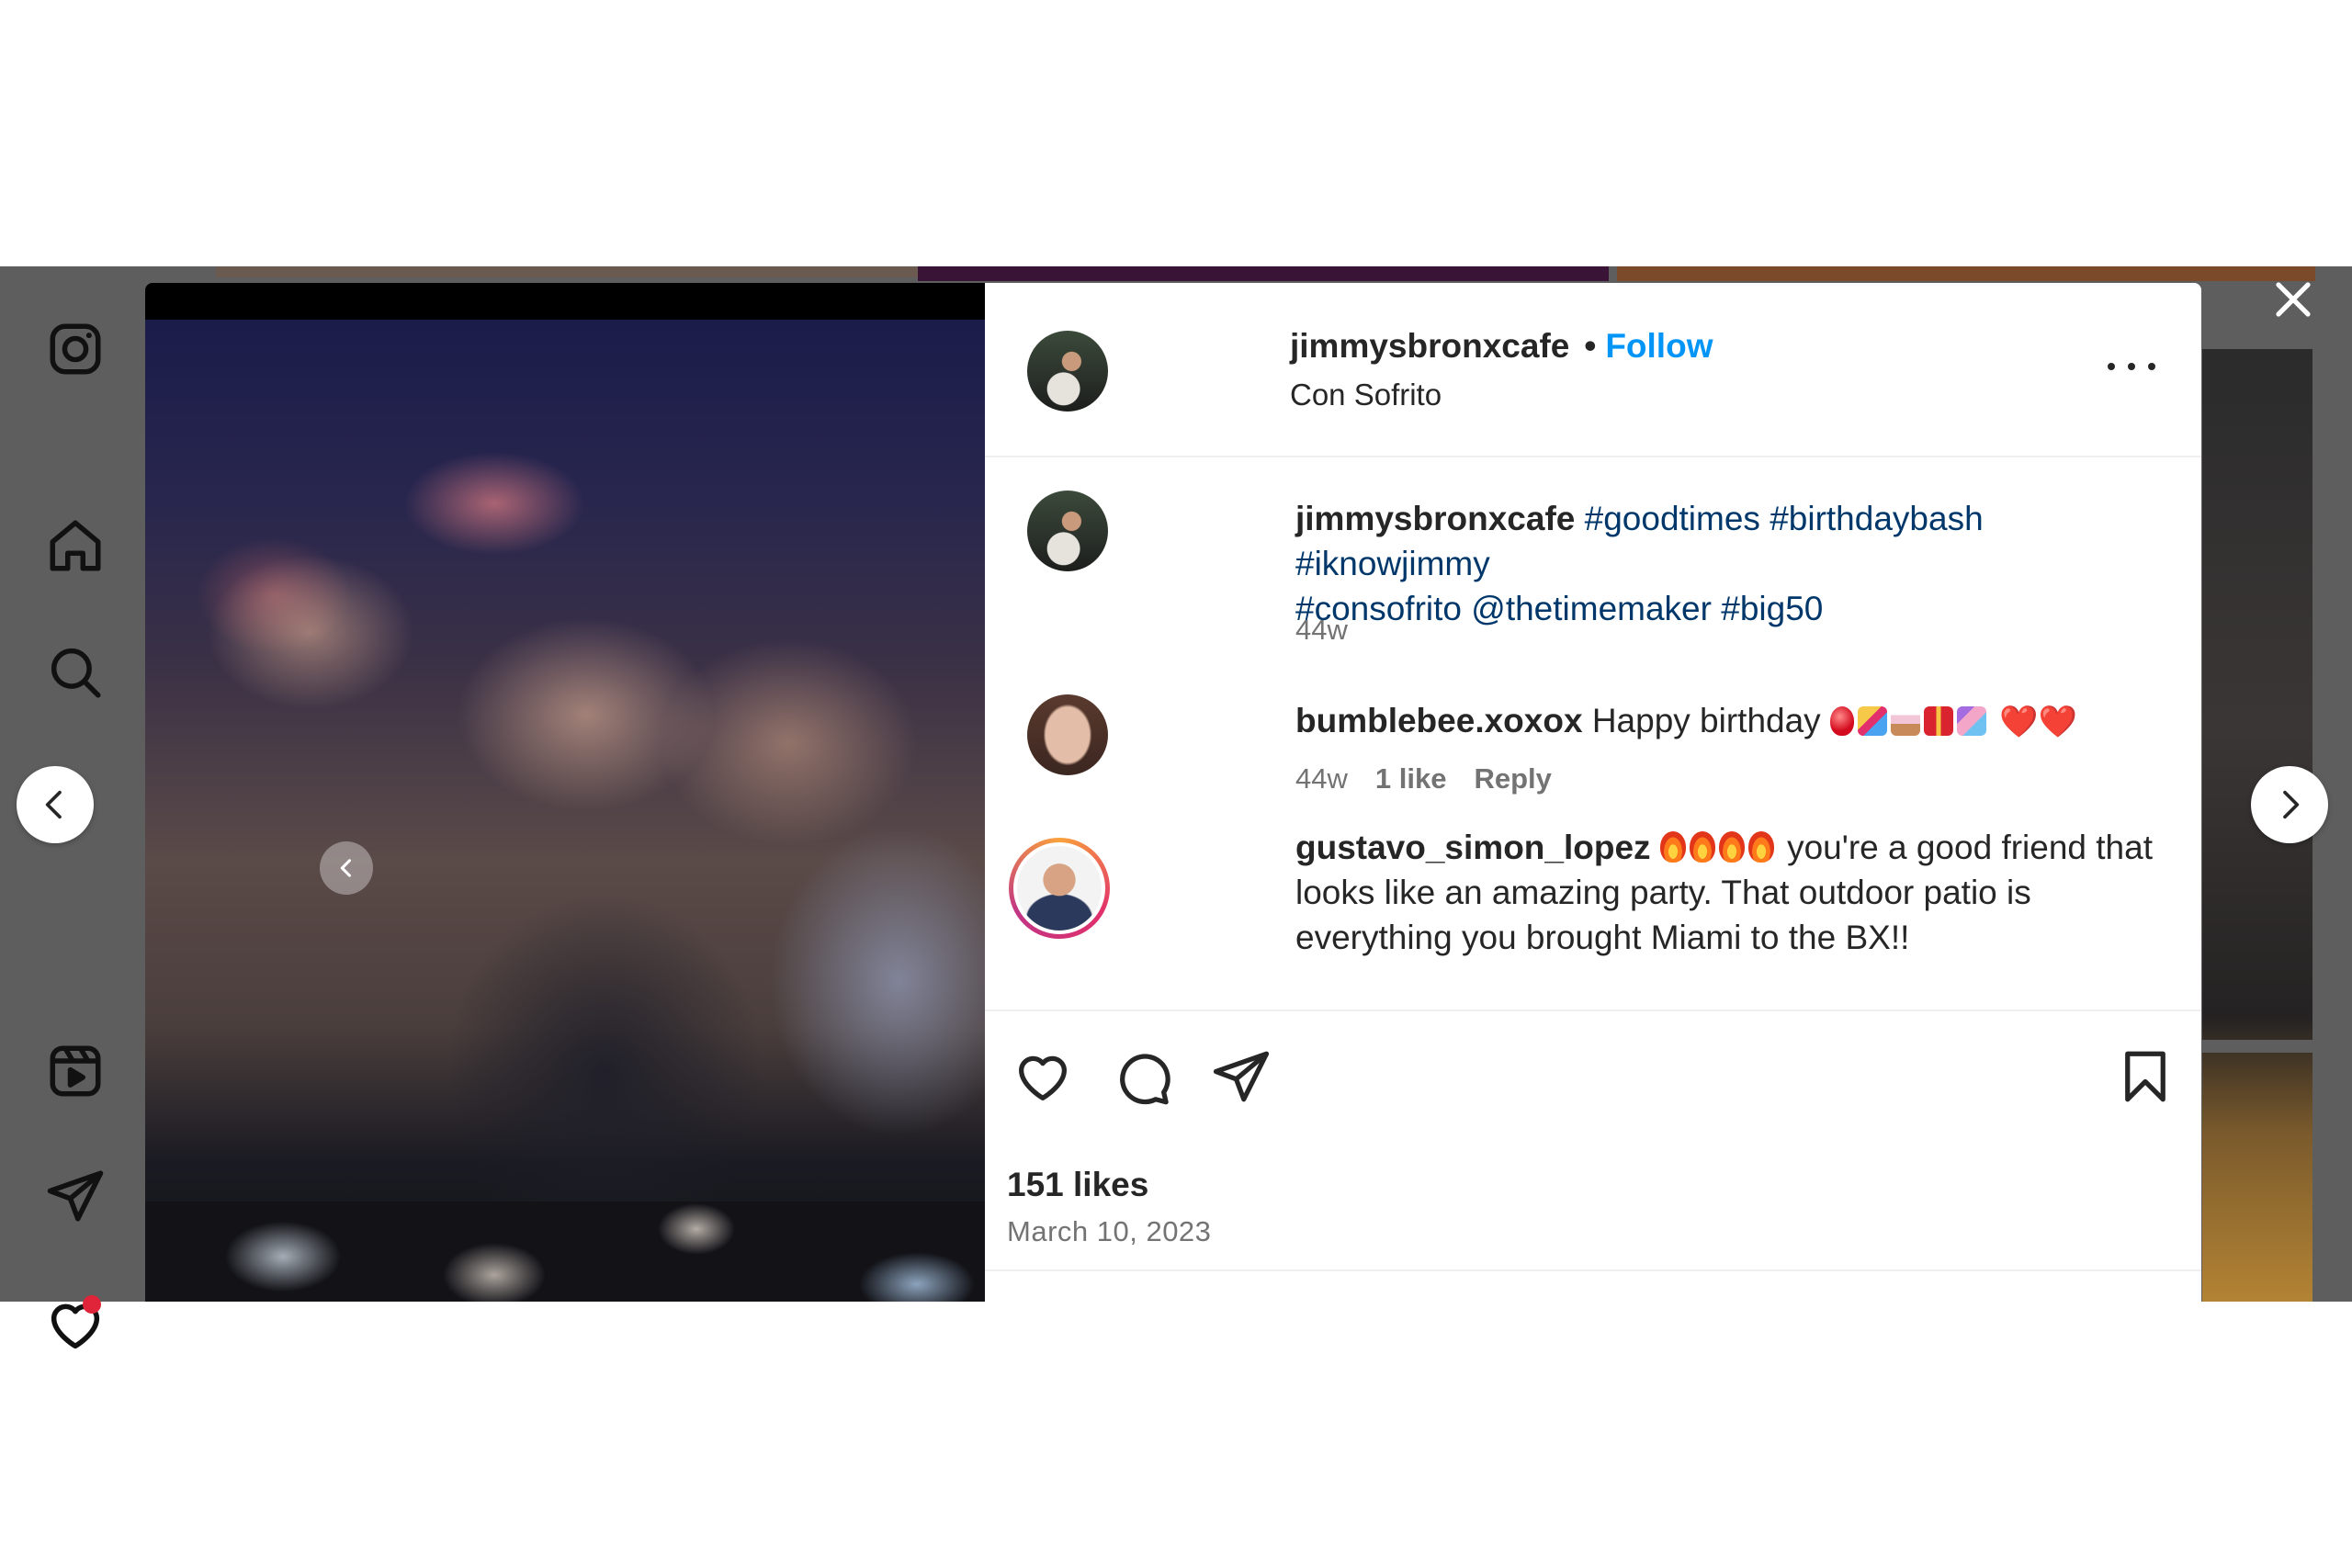 This screenshot has width=2352, height=1568. I want to click on author-username: jimmysbronxcafe, so click(1430, 346).